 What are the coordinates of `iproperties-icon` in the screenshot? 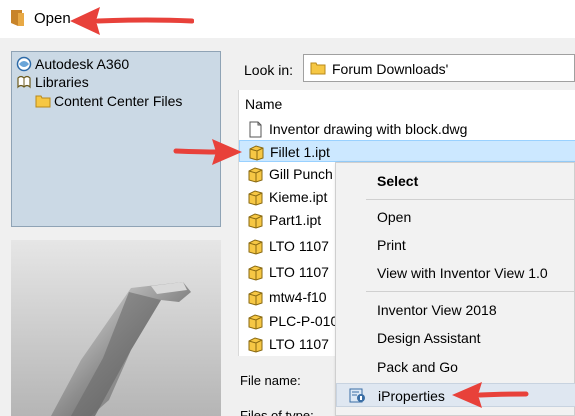 It's located at (357, 395).